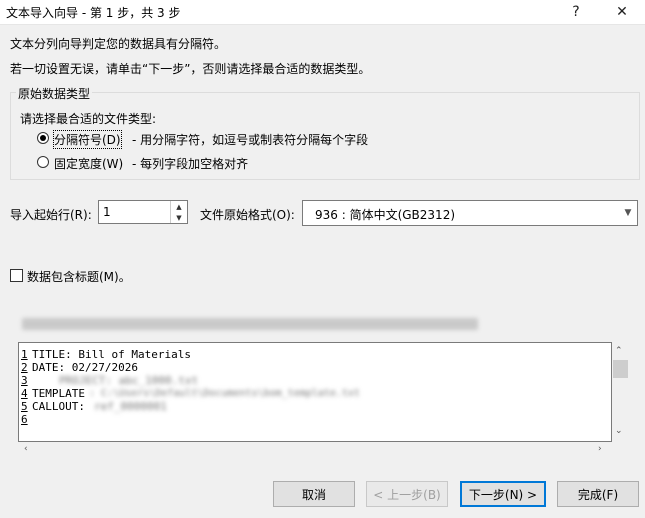 This screenshot has width=645, height=518. I want to click on file-origin-label: 文件原始格式(O):, so click(247, 215).